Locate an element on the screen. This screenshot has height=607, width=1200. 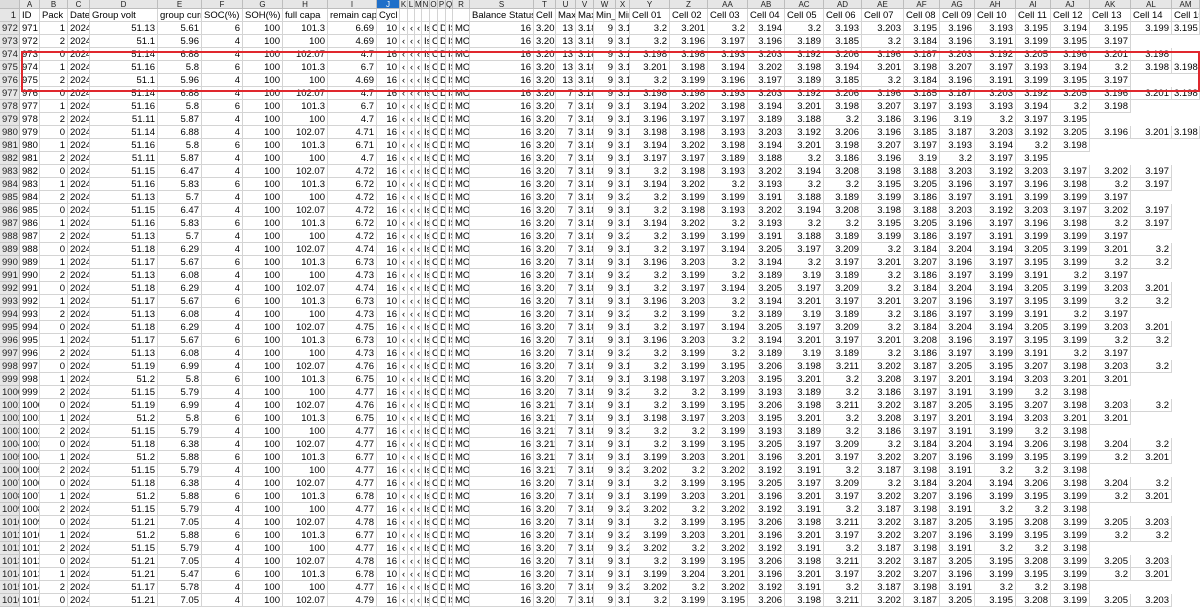
column-header-o: O is located at coordinates (434, 4).